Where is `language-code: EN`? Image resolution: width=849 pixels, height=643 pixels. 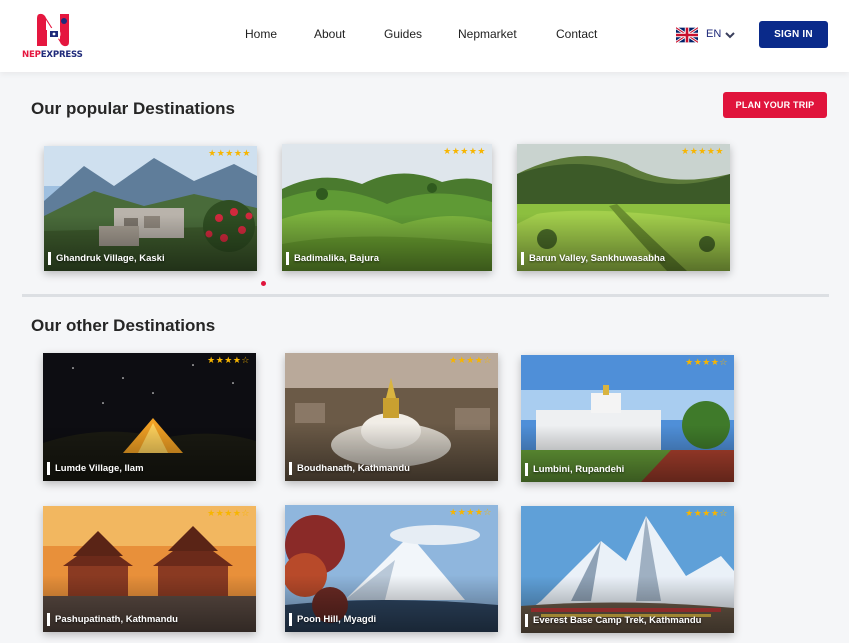
language-code: EN is located at coordinates (714, 34).